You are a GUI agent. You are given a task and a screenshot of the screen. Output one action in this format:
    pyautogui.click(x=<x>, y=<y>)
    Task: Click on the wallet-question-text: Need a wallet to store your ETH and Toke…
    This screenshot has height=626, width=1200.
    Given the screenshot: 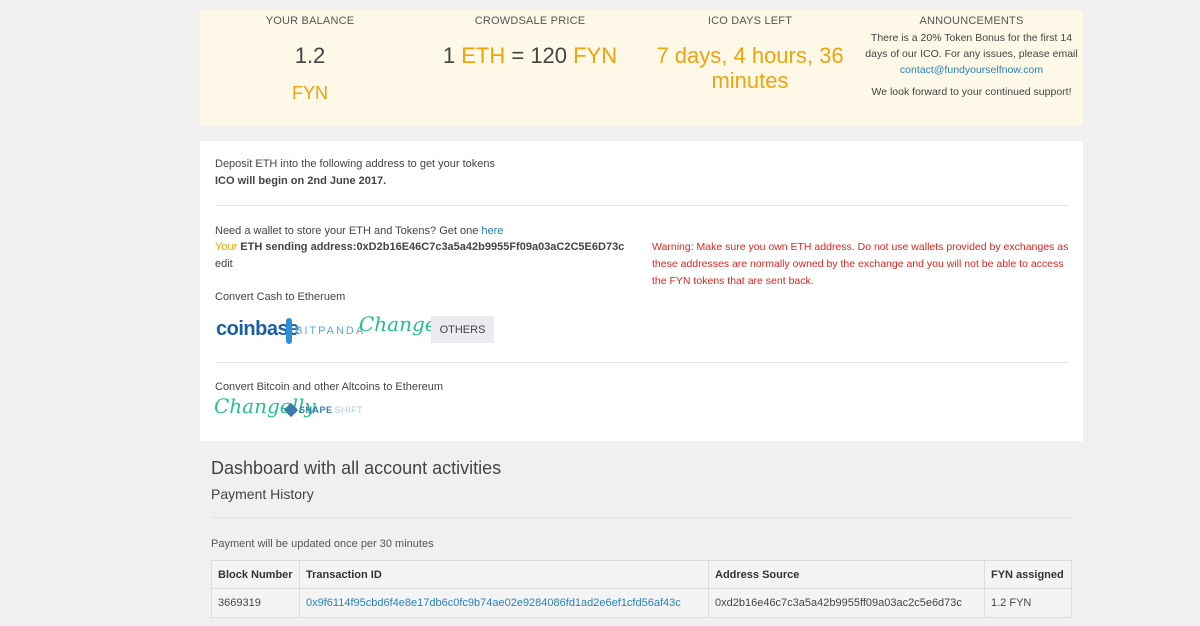 What is the action you would take?
    pyautogui.click(x=347, y=231)
    